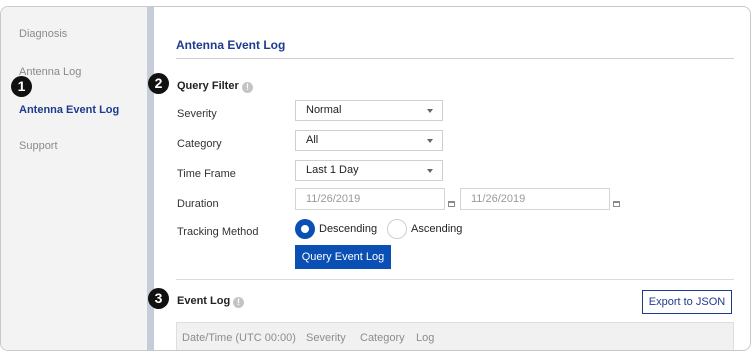 The height and width of the screenshot is (351, 752). What do you see at coordinates (455, 58) in the screenshot?
I see `title-divider` at bounding box center [455, 58].